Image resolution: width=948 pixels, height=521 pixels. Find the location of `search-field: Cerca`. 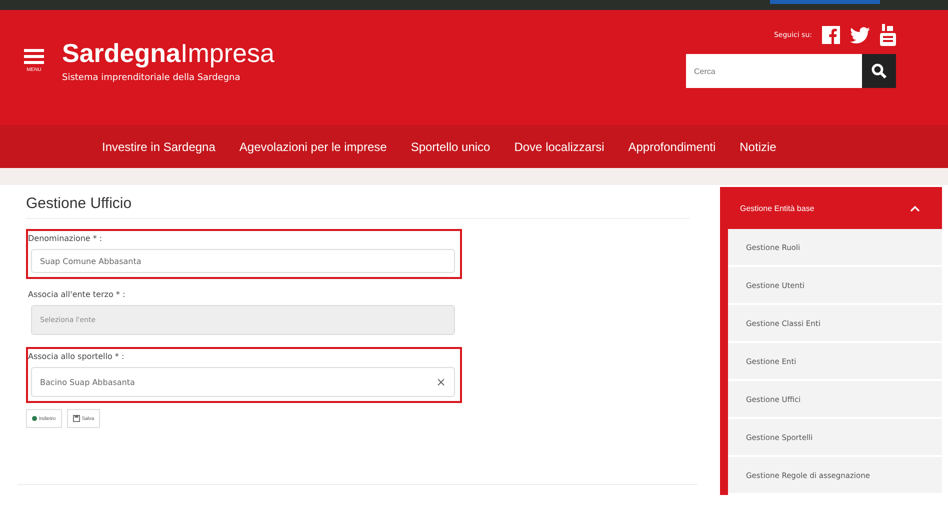

search-field: Cerca is located at coordinates (774, 71).